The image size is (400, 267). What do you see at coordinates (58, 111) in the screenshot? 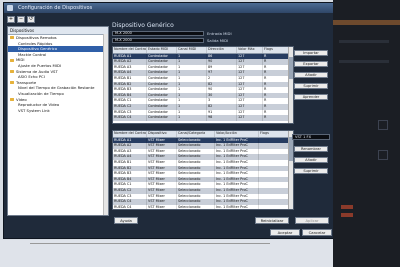
I see `tree-item: VST System Link` at bounding box center [58, 111].